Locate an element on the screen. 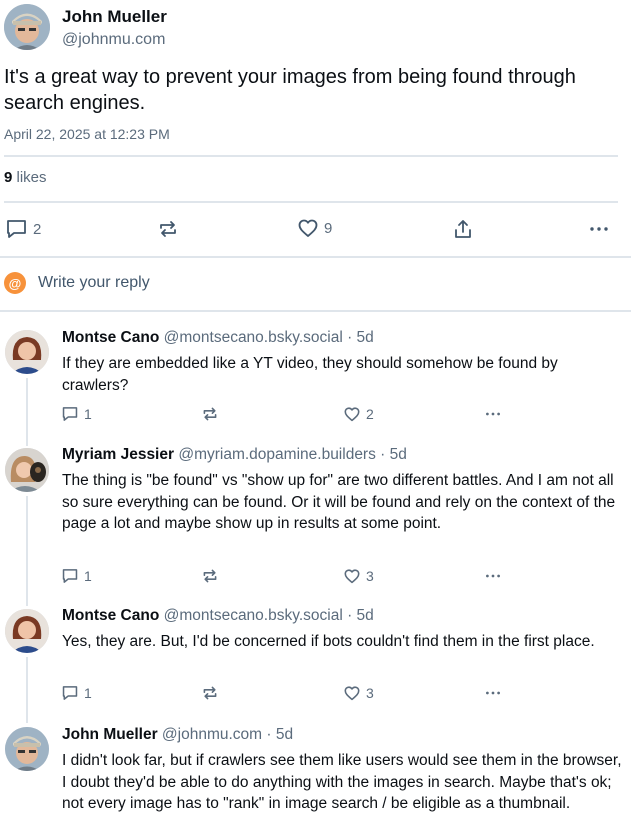 The height and width of the screenshot is (833, 631). likes-label: likes is located at coordinates (31, 177).